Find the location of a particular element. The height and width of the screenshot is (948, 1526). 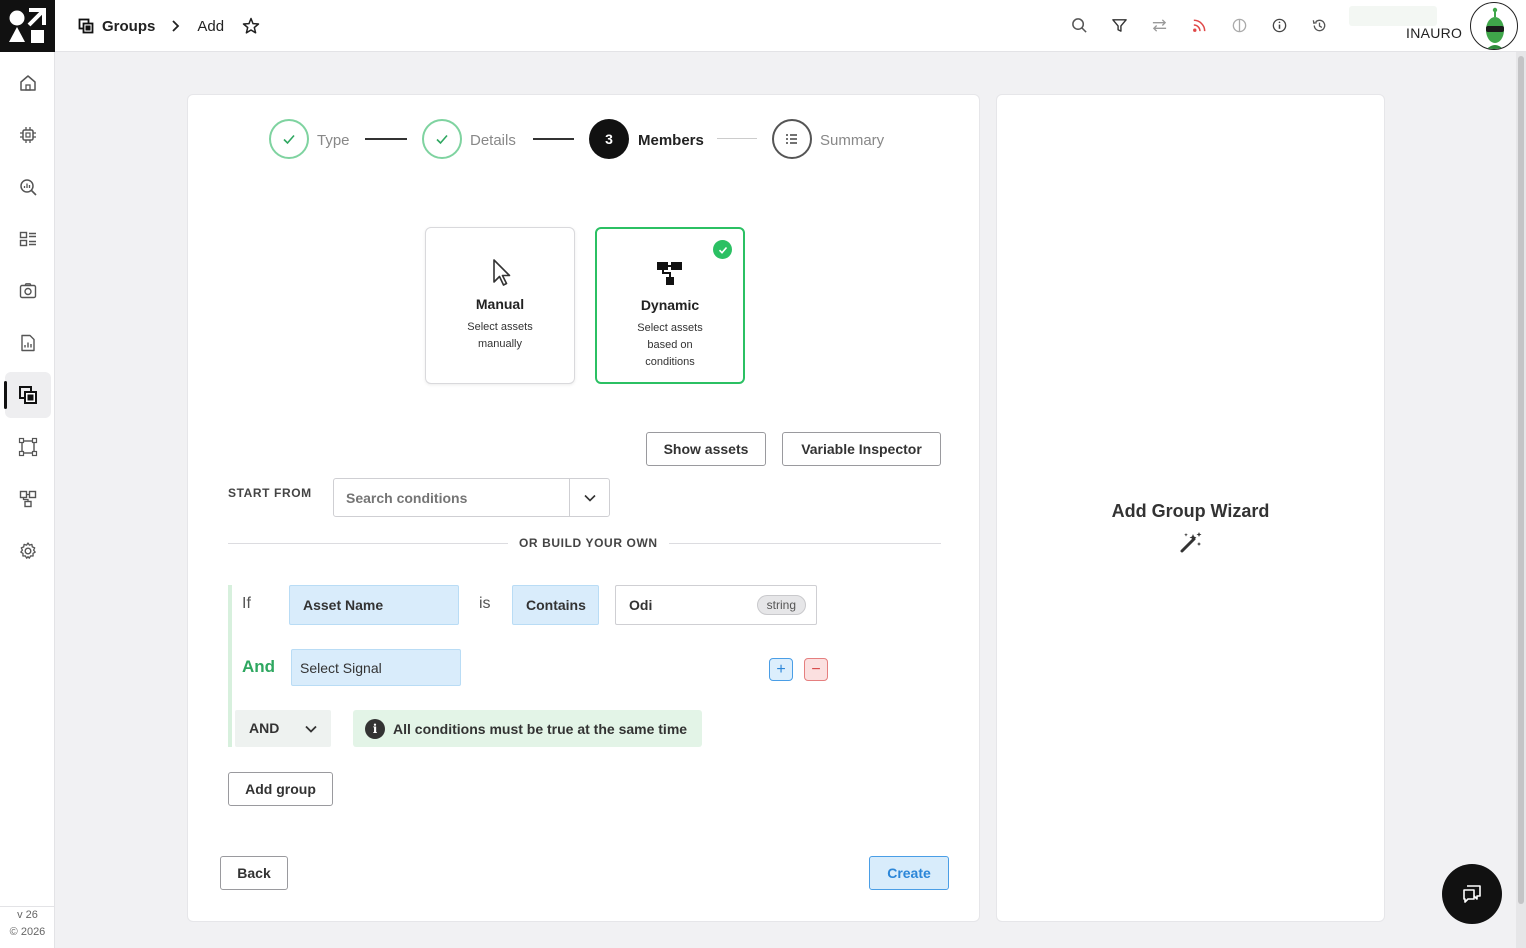

toolbar-icons is located at coordinates (1199, 25).